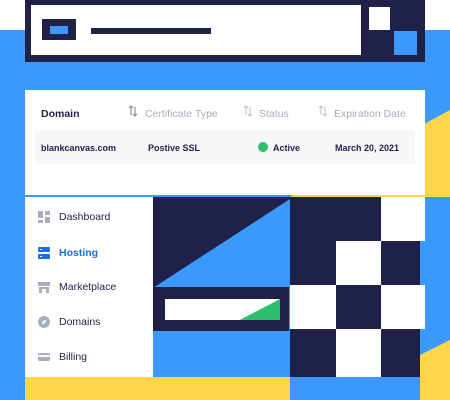 This screenshot has width=450, height=400. Describe the element at coordinates (80, 322) in the screenshot. I see `sidebar-item-label: Domains` at that location.